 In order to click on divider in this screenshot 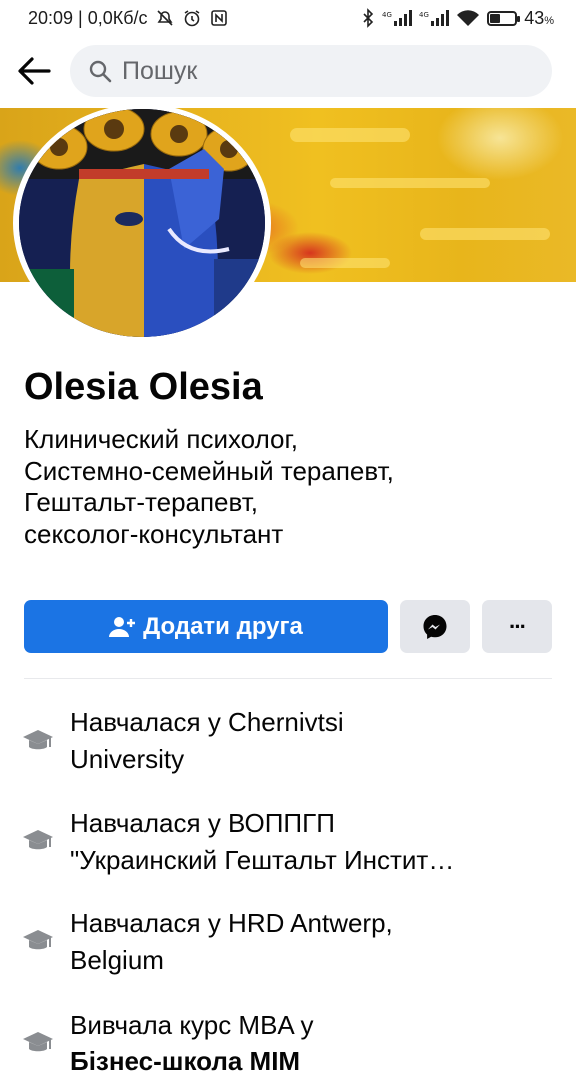, I will do `click(288, 678)`.